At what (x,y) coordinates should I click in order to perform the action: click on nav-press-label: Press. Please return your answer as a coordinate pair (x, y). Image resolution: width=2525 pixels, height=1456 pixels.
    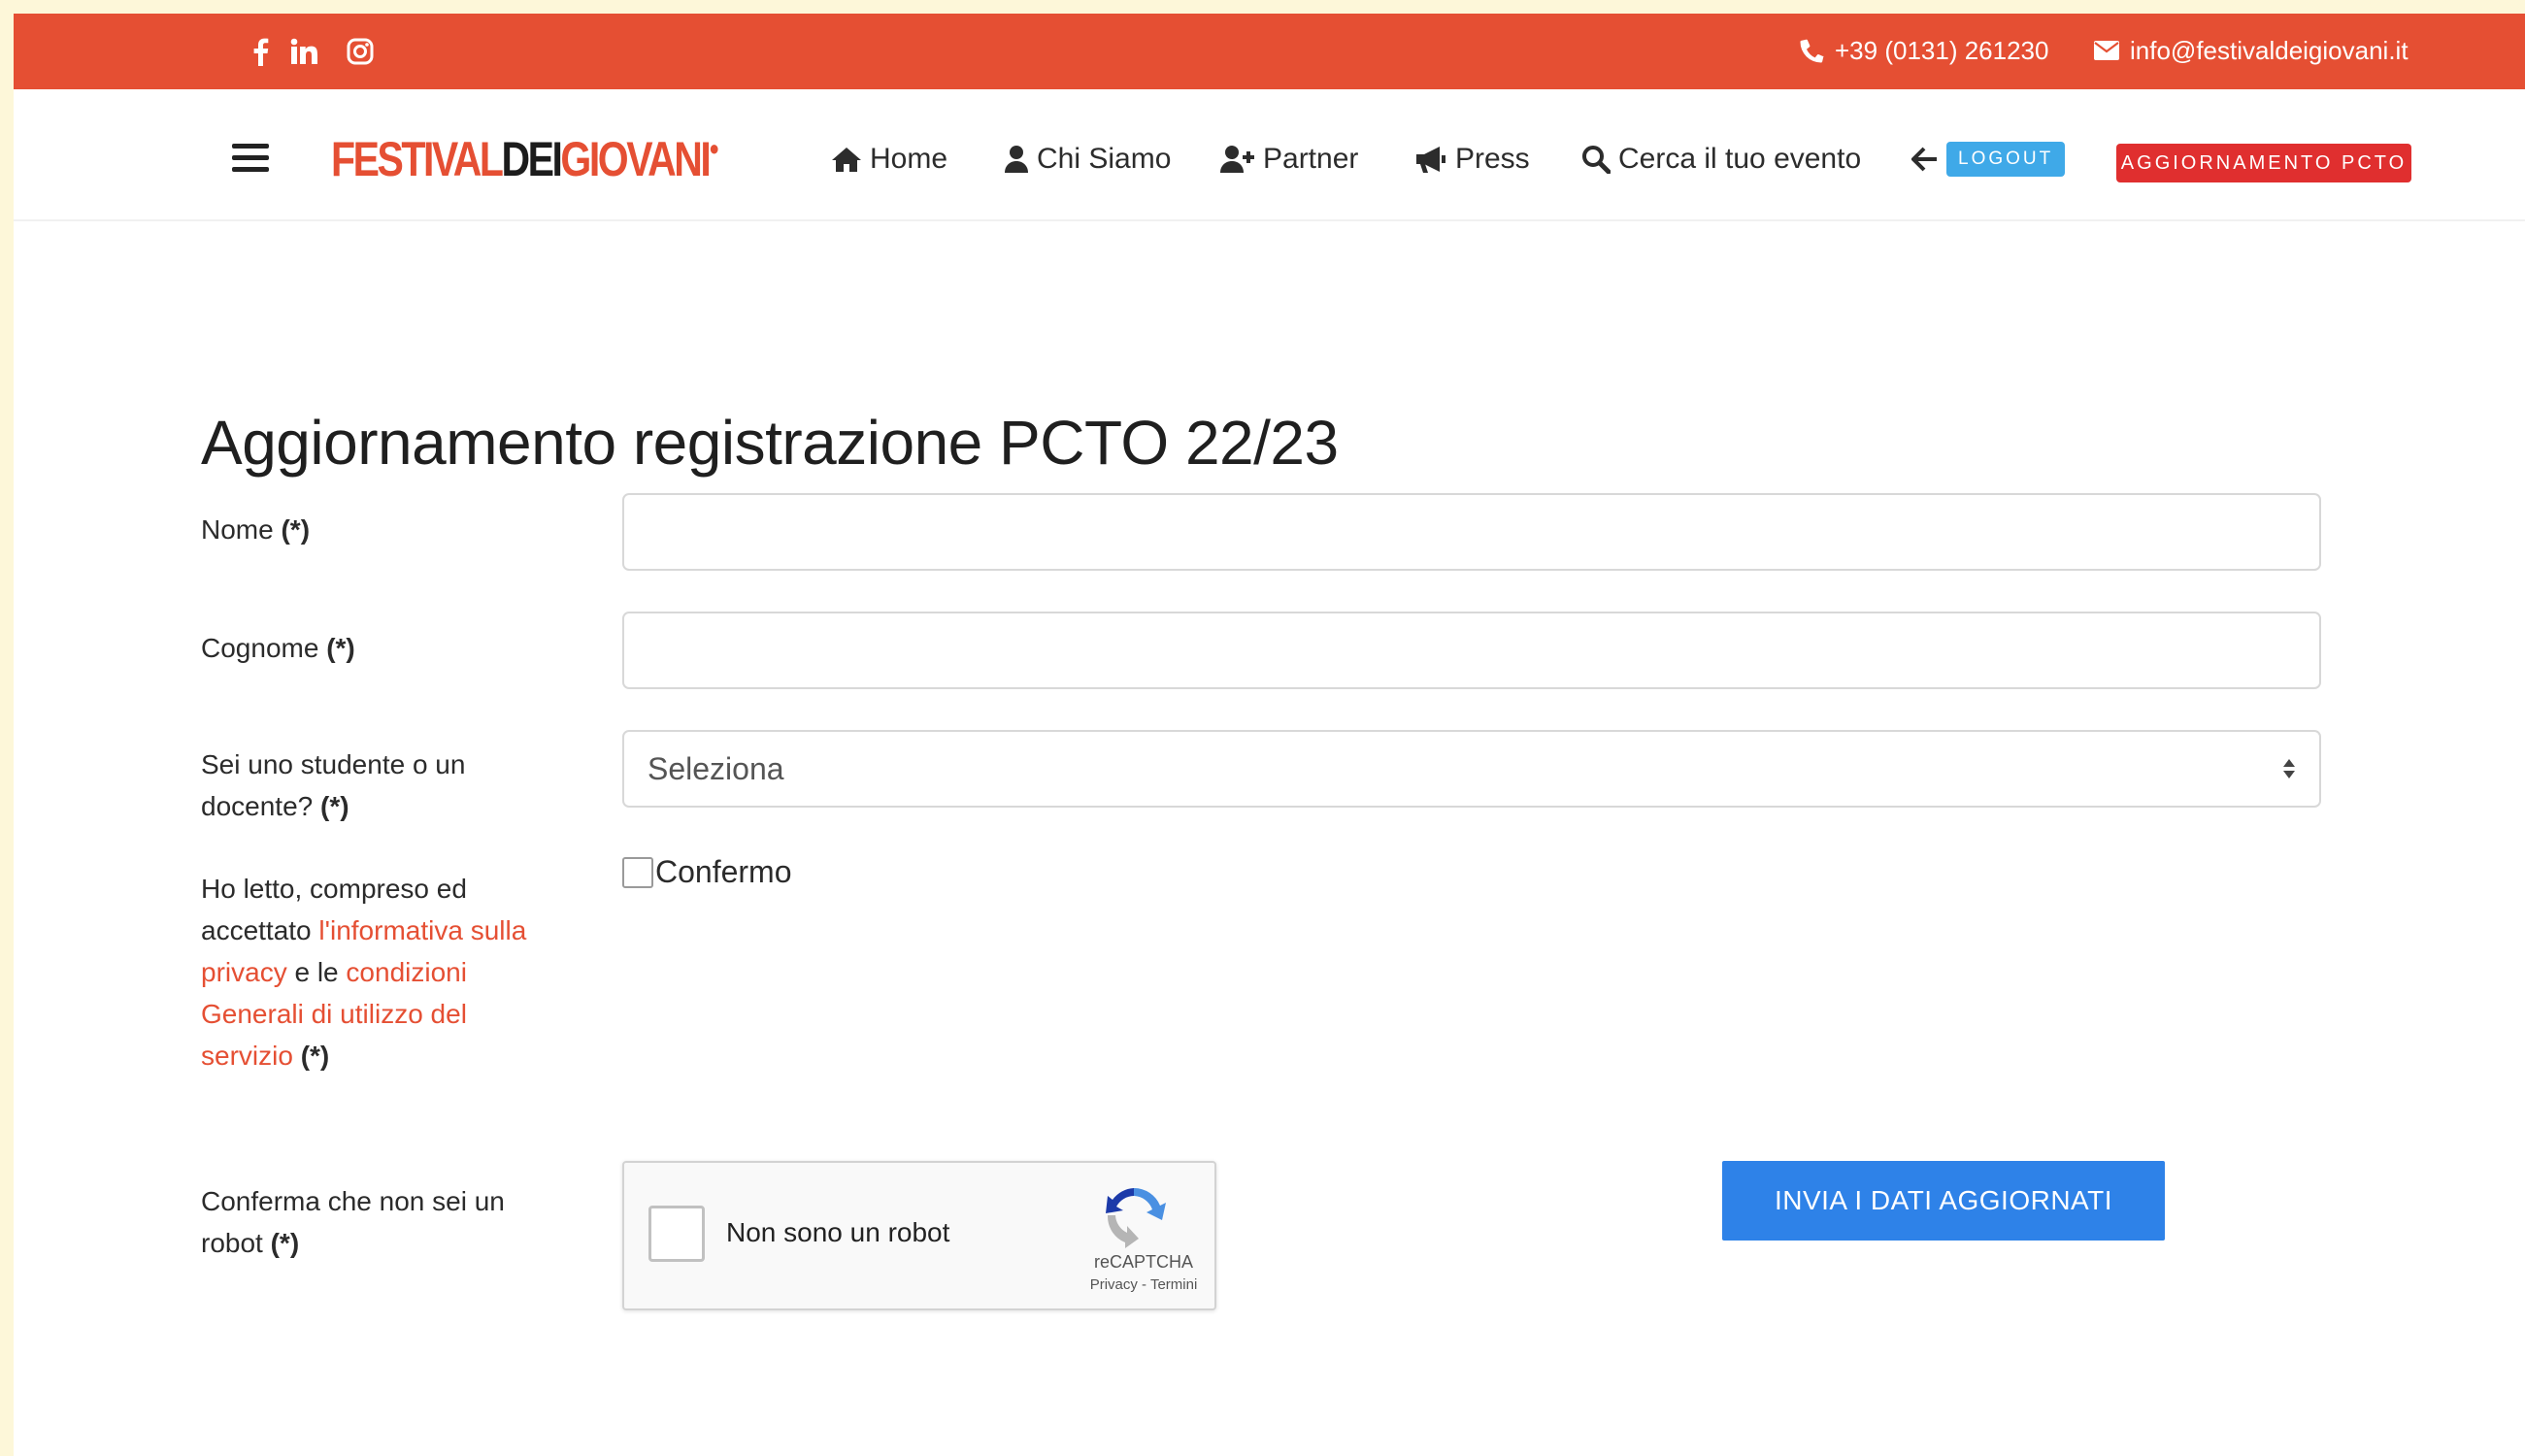
    Looking at the image, I should click on (1492, 159).